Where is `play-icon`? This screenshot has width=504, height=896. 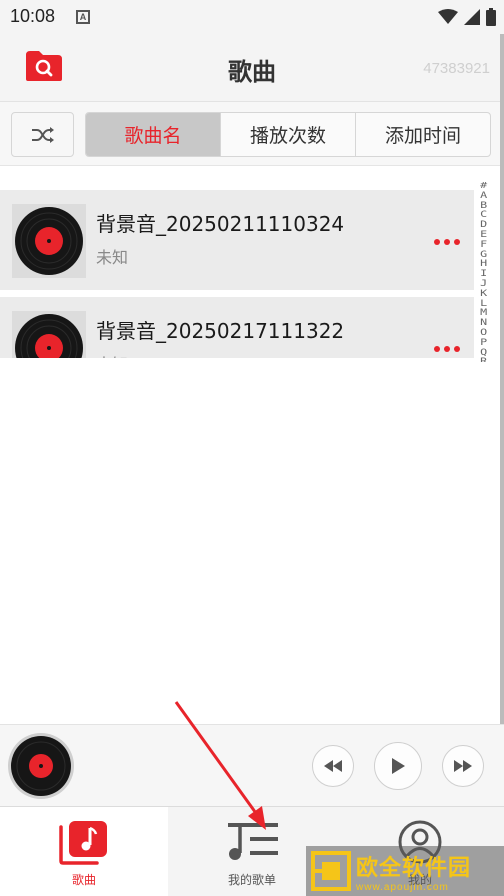
play-icon is located at coordinates (398, 766).